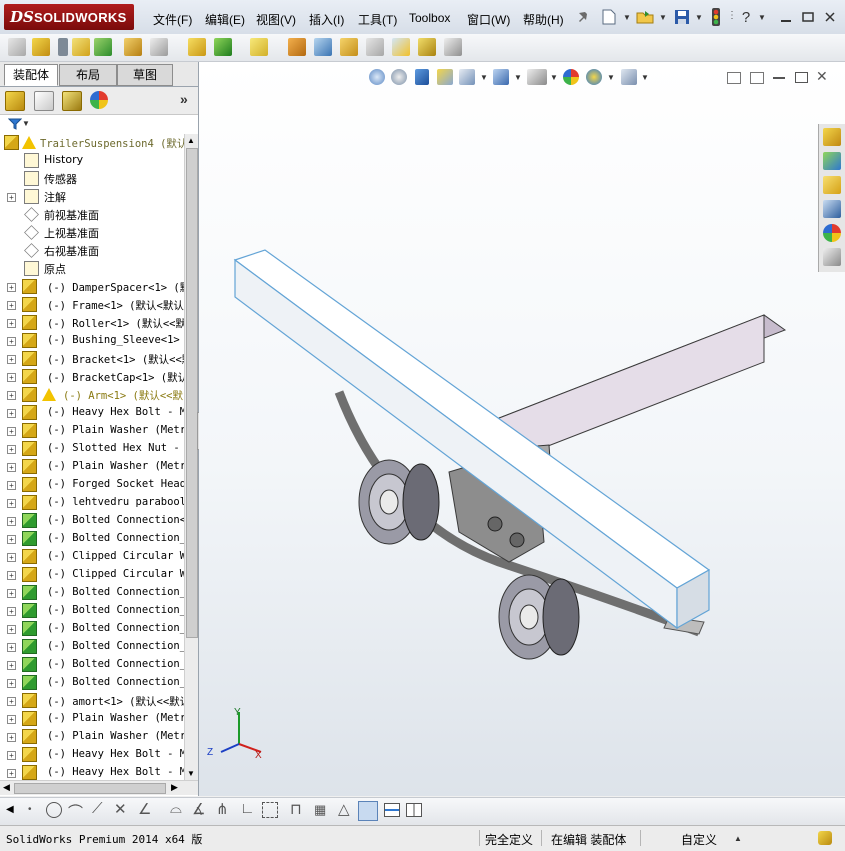 The height and width of the screenshot is (851, 845). I want to click on filter-dropdown-icon: ▼, so click(26, 123).